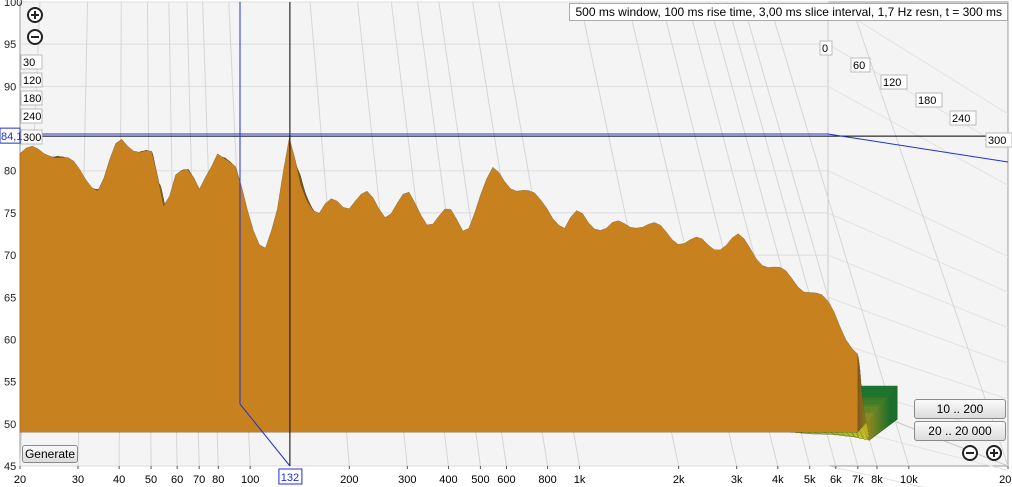  What do you see at coordinates (349, 480) in the screenshot?
I see `x-tick-label: 200` at bounding box center [349, 480].